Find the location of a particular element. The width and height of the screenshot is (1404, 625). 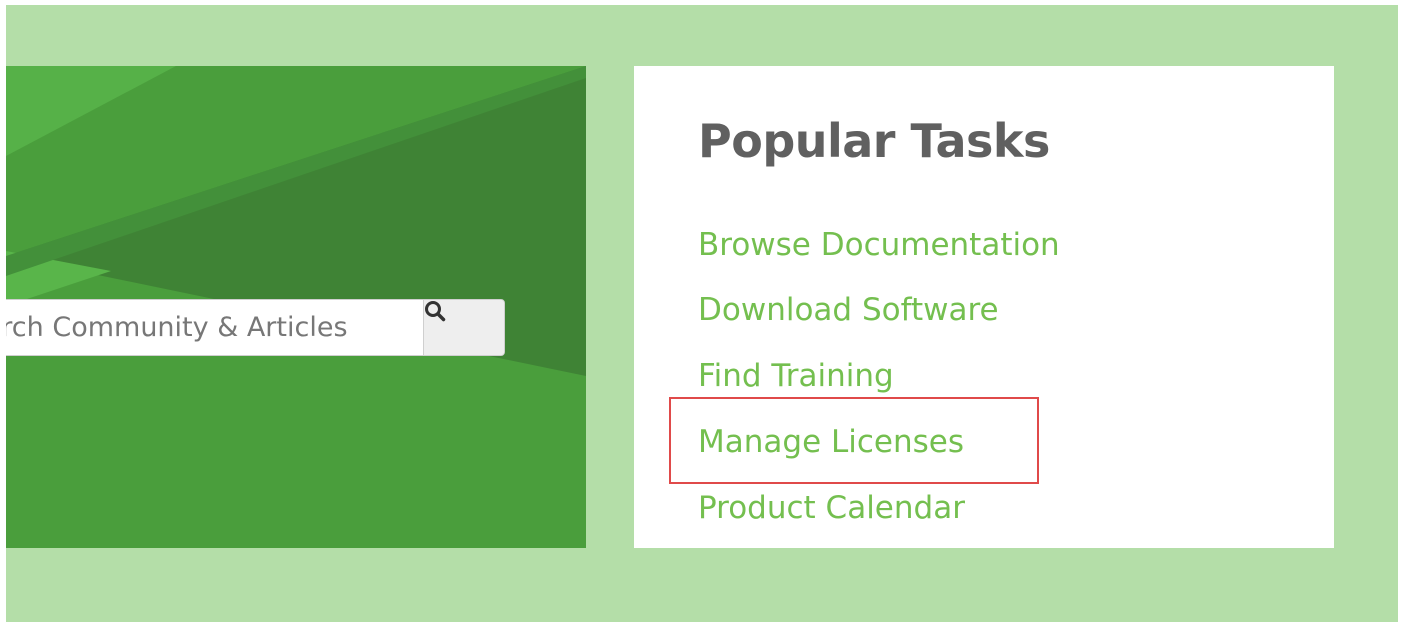

product-calendar-link: Product Calendar is located at coordinates (831, 508).